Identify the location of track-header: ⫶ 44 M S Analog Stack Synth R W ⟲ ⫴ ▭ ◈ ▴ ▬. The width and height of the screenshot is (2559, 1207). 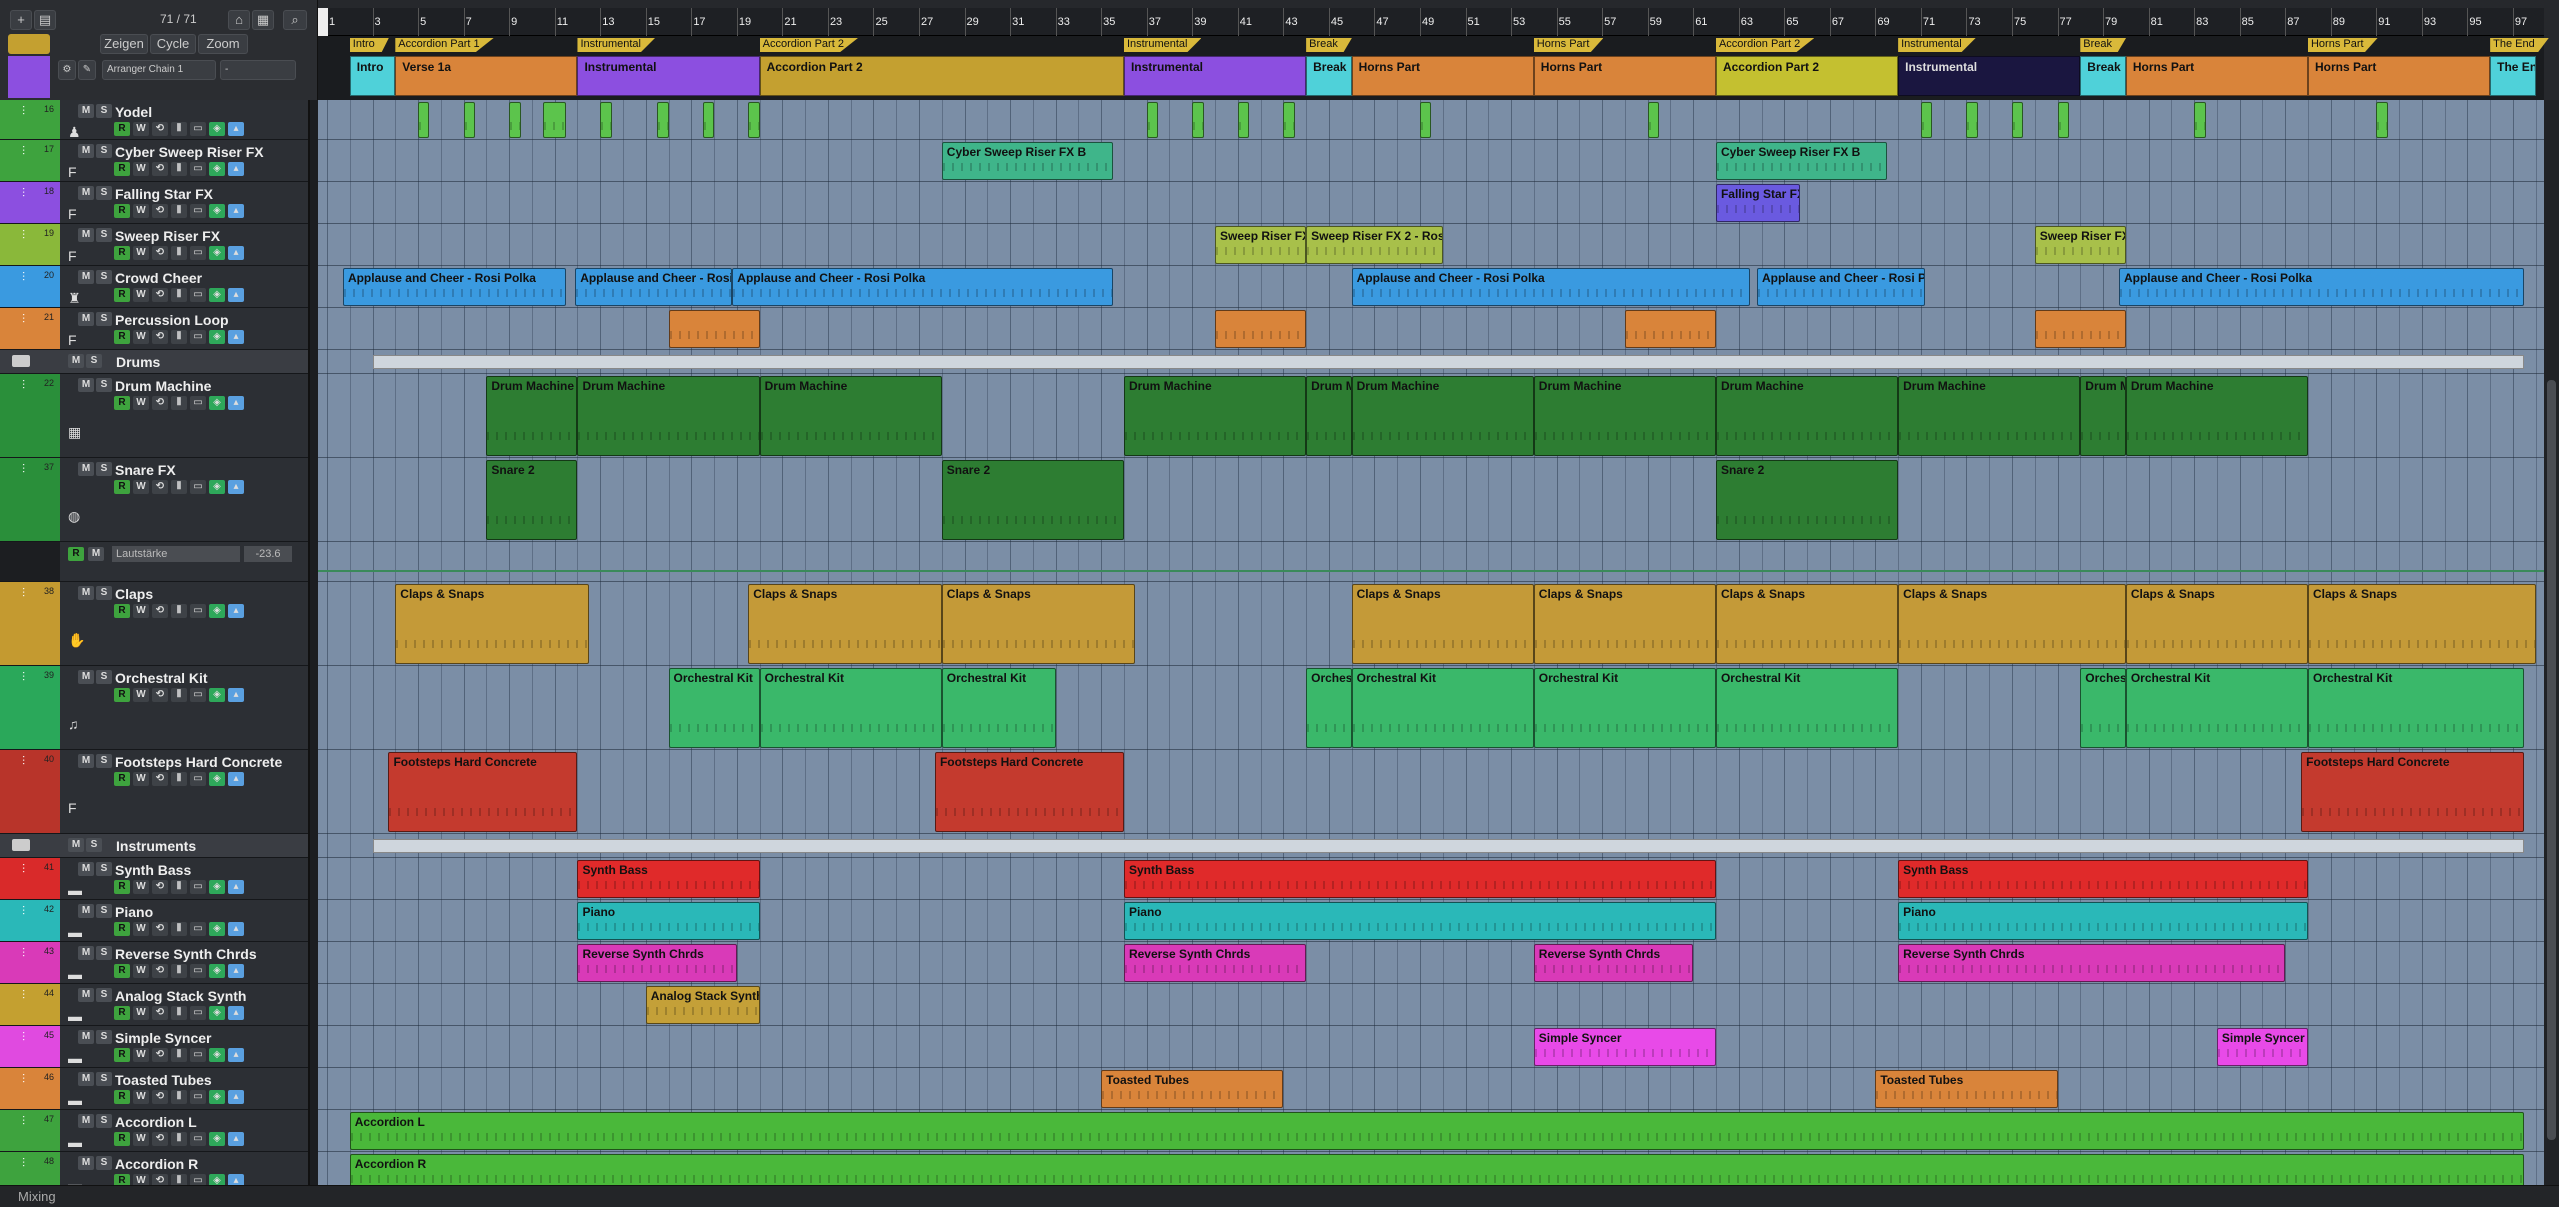
(154, 1005).